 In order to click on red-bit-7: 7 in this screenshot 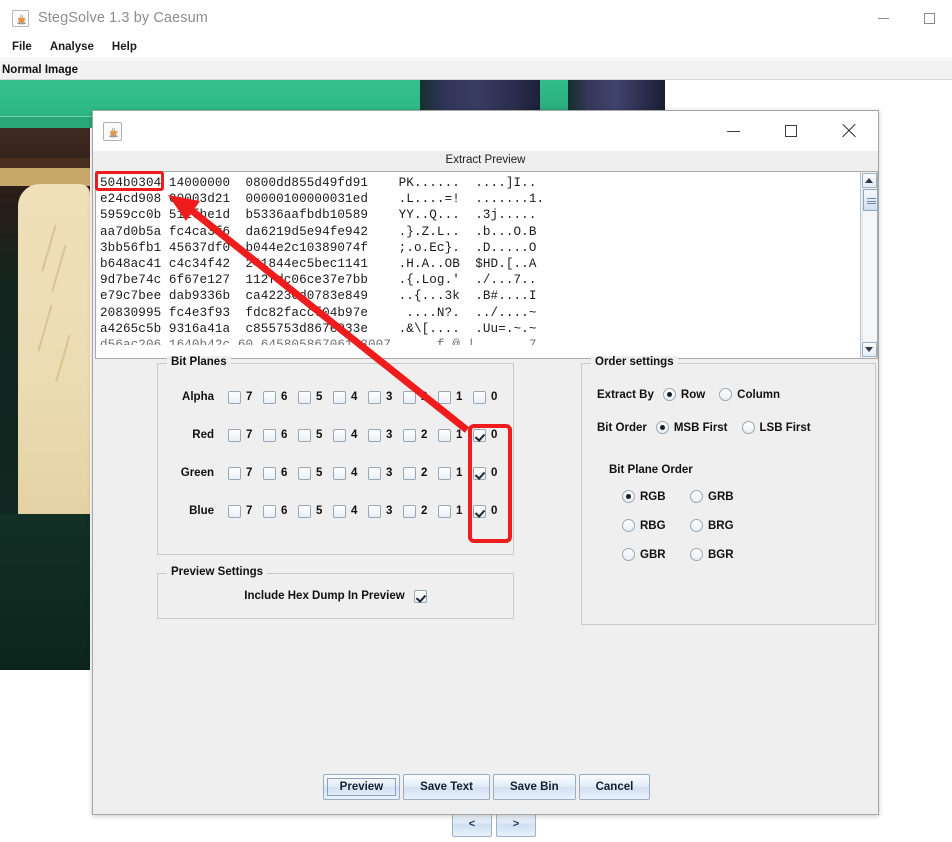, I will do `click(245, 435)`.